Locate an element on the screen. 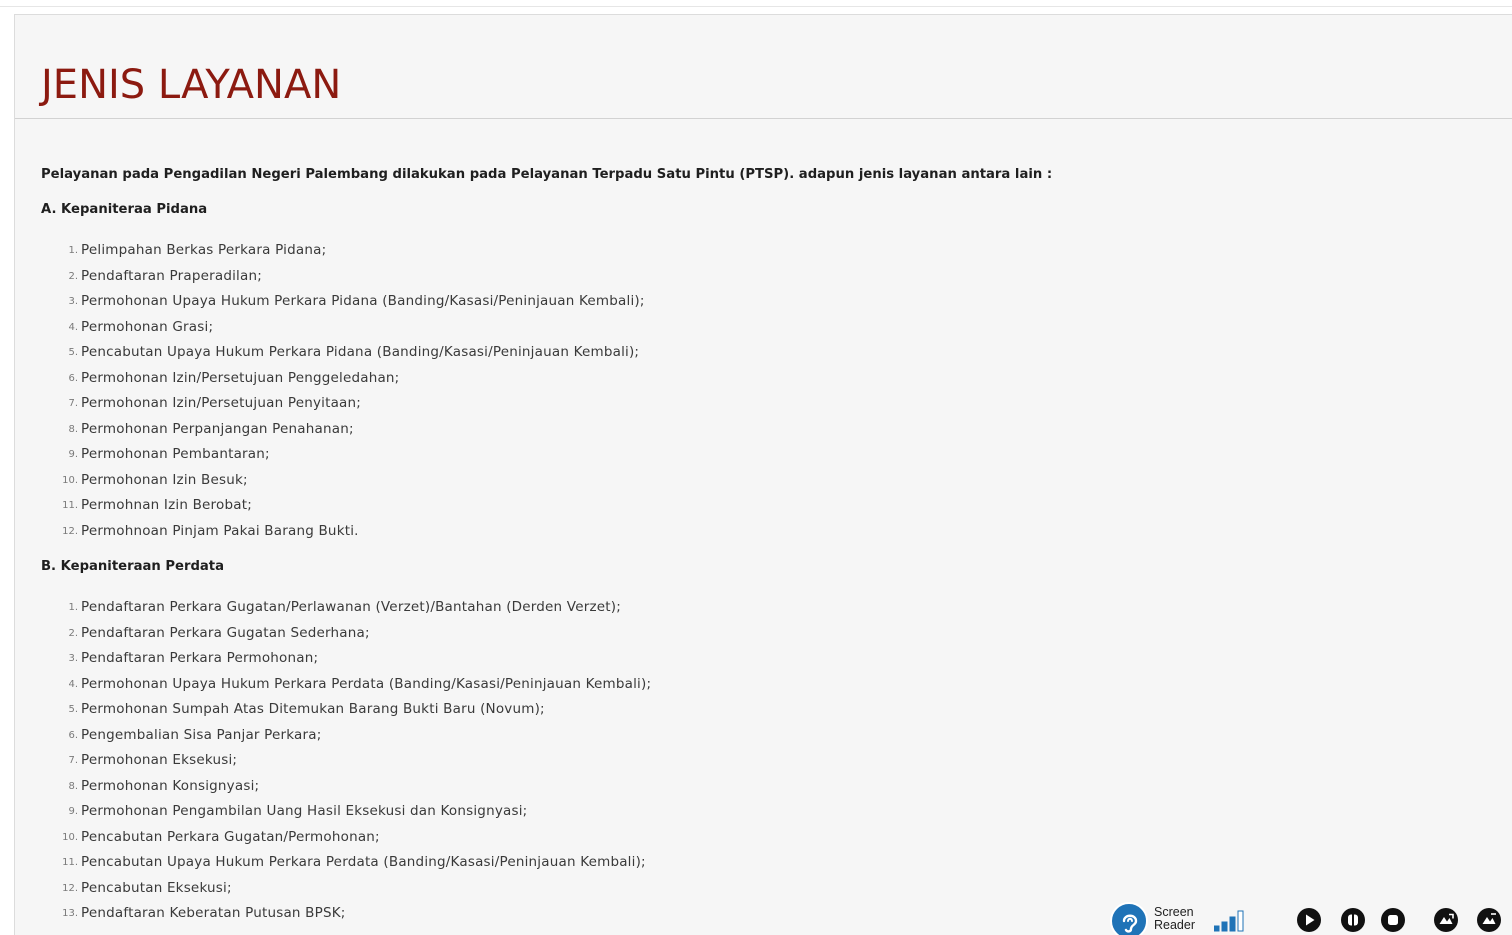 Image resolution: width=1512 pixels, height=935 pixels. list-item-text: Permohnan Izin Berobat; is located at coordinates (166, 505).